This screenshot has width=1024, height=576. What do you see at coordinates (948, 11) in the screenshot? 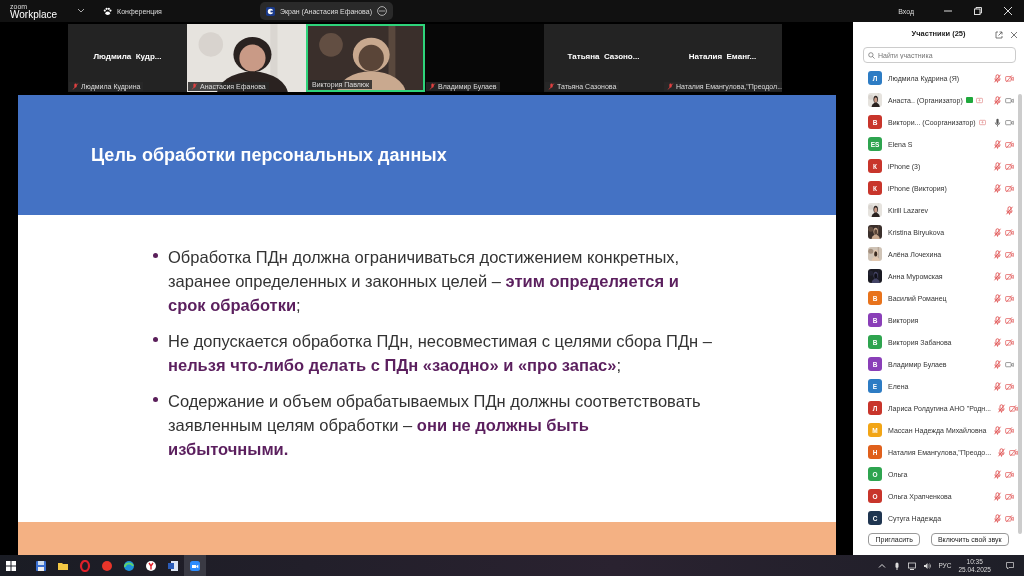
I see `minimize-icon` at bounding box center [948, 11].